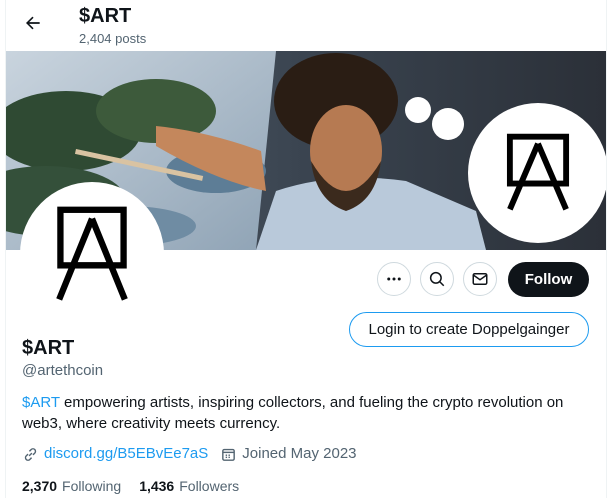 The width and height of the screenshot is (612, 498). Describe the element at coordinates (469, 329) in the screenshot. I see `doppelgainger-login-button: Login to create Doppelgainger` at that location.